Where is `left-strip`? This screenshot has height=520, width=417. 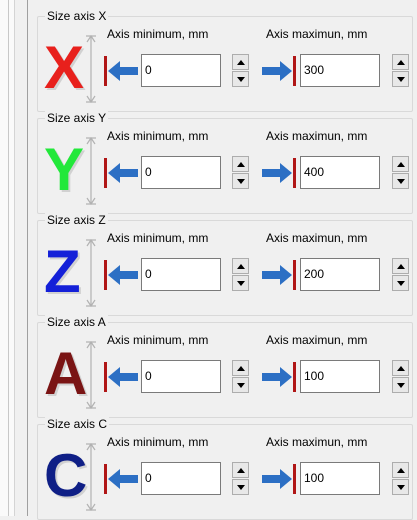
left-strip is located at coordinates (7, 258).